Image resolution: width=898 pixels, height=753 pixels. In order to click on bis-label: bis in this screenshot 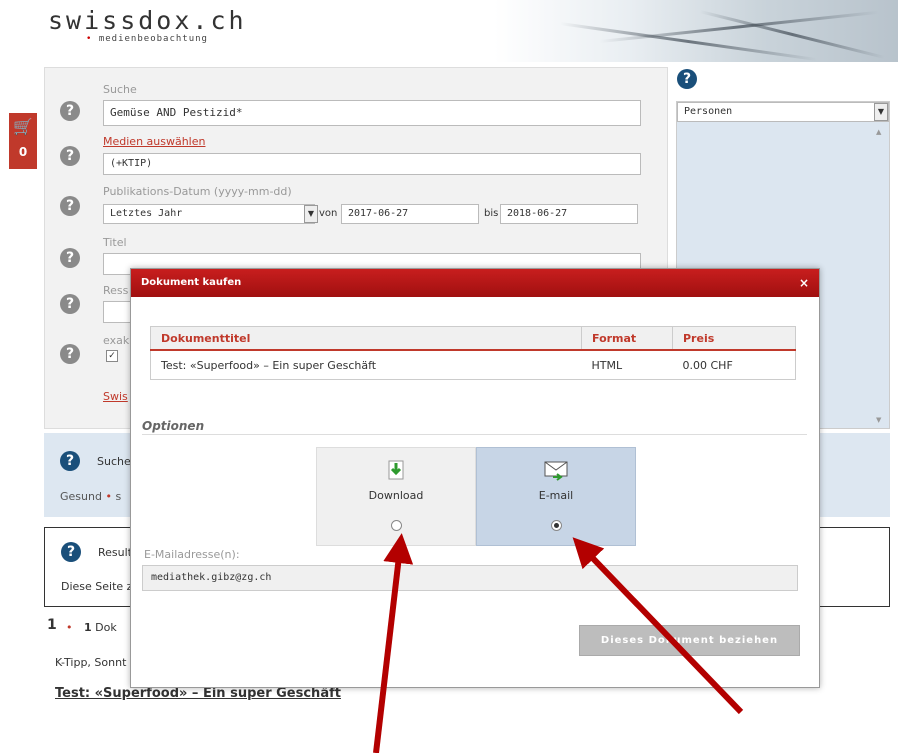, I will do `click(491, 213)`.